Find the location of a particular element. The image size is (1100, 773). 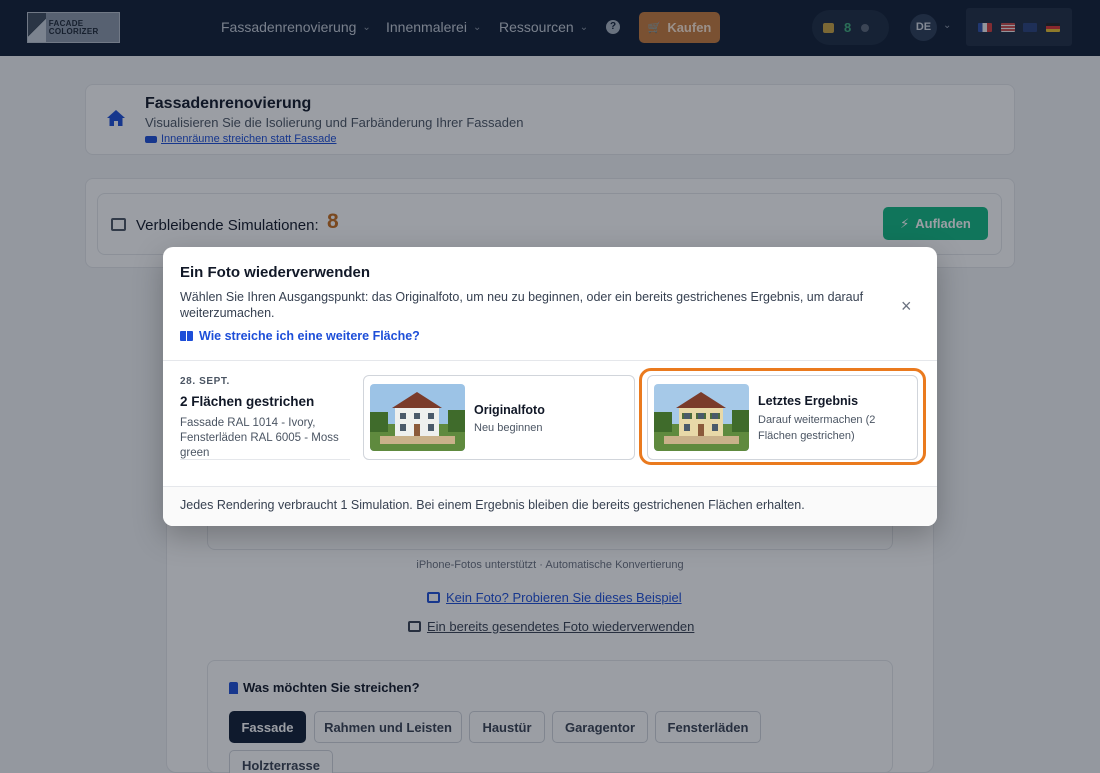

entry-title: 2 Flächen gestrichen is located at coordinates (247, 401).